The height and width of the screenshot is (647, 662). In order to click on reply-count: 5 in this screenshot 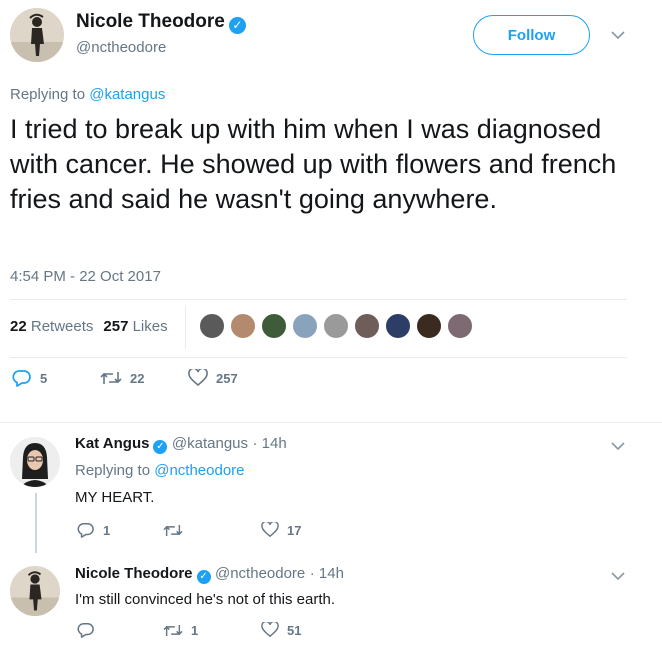, I will do `click(44, 378)`.